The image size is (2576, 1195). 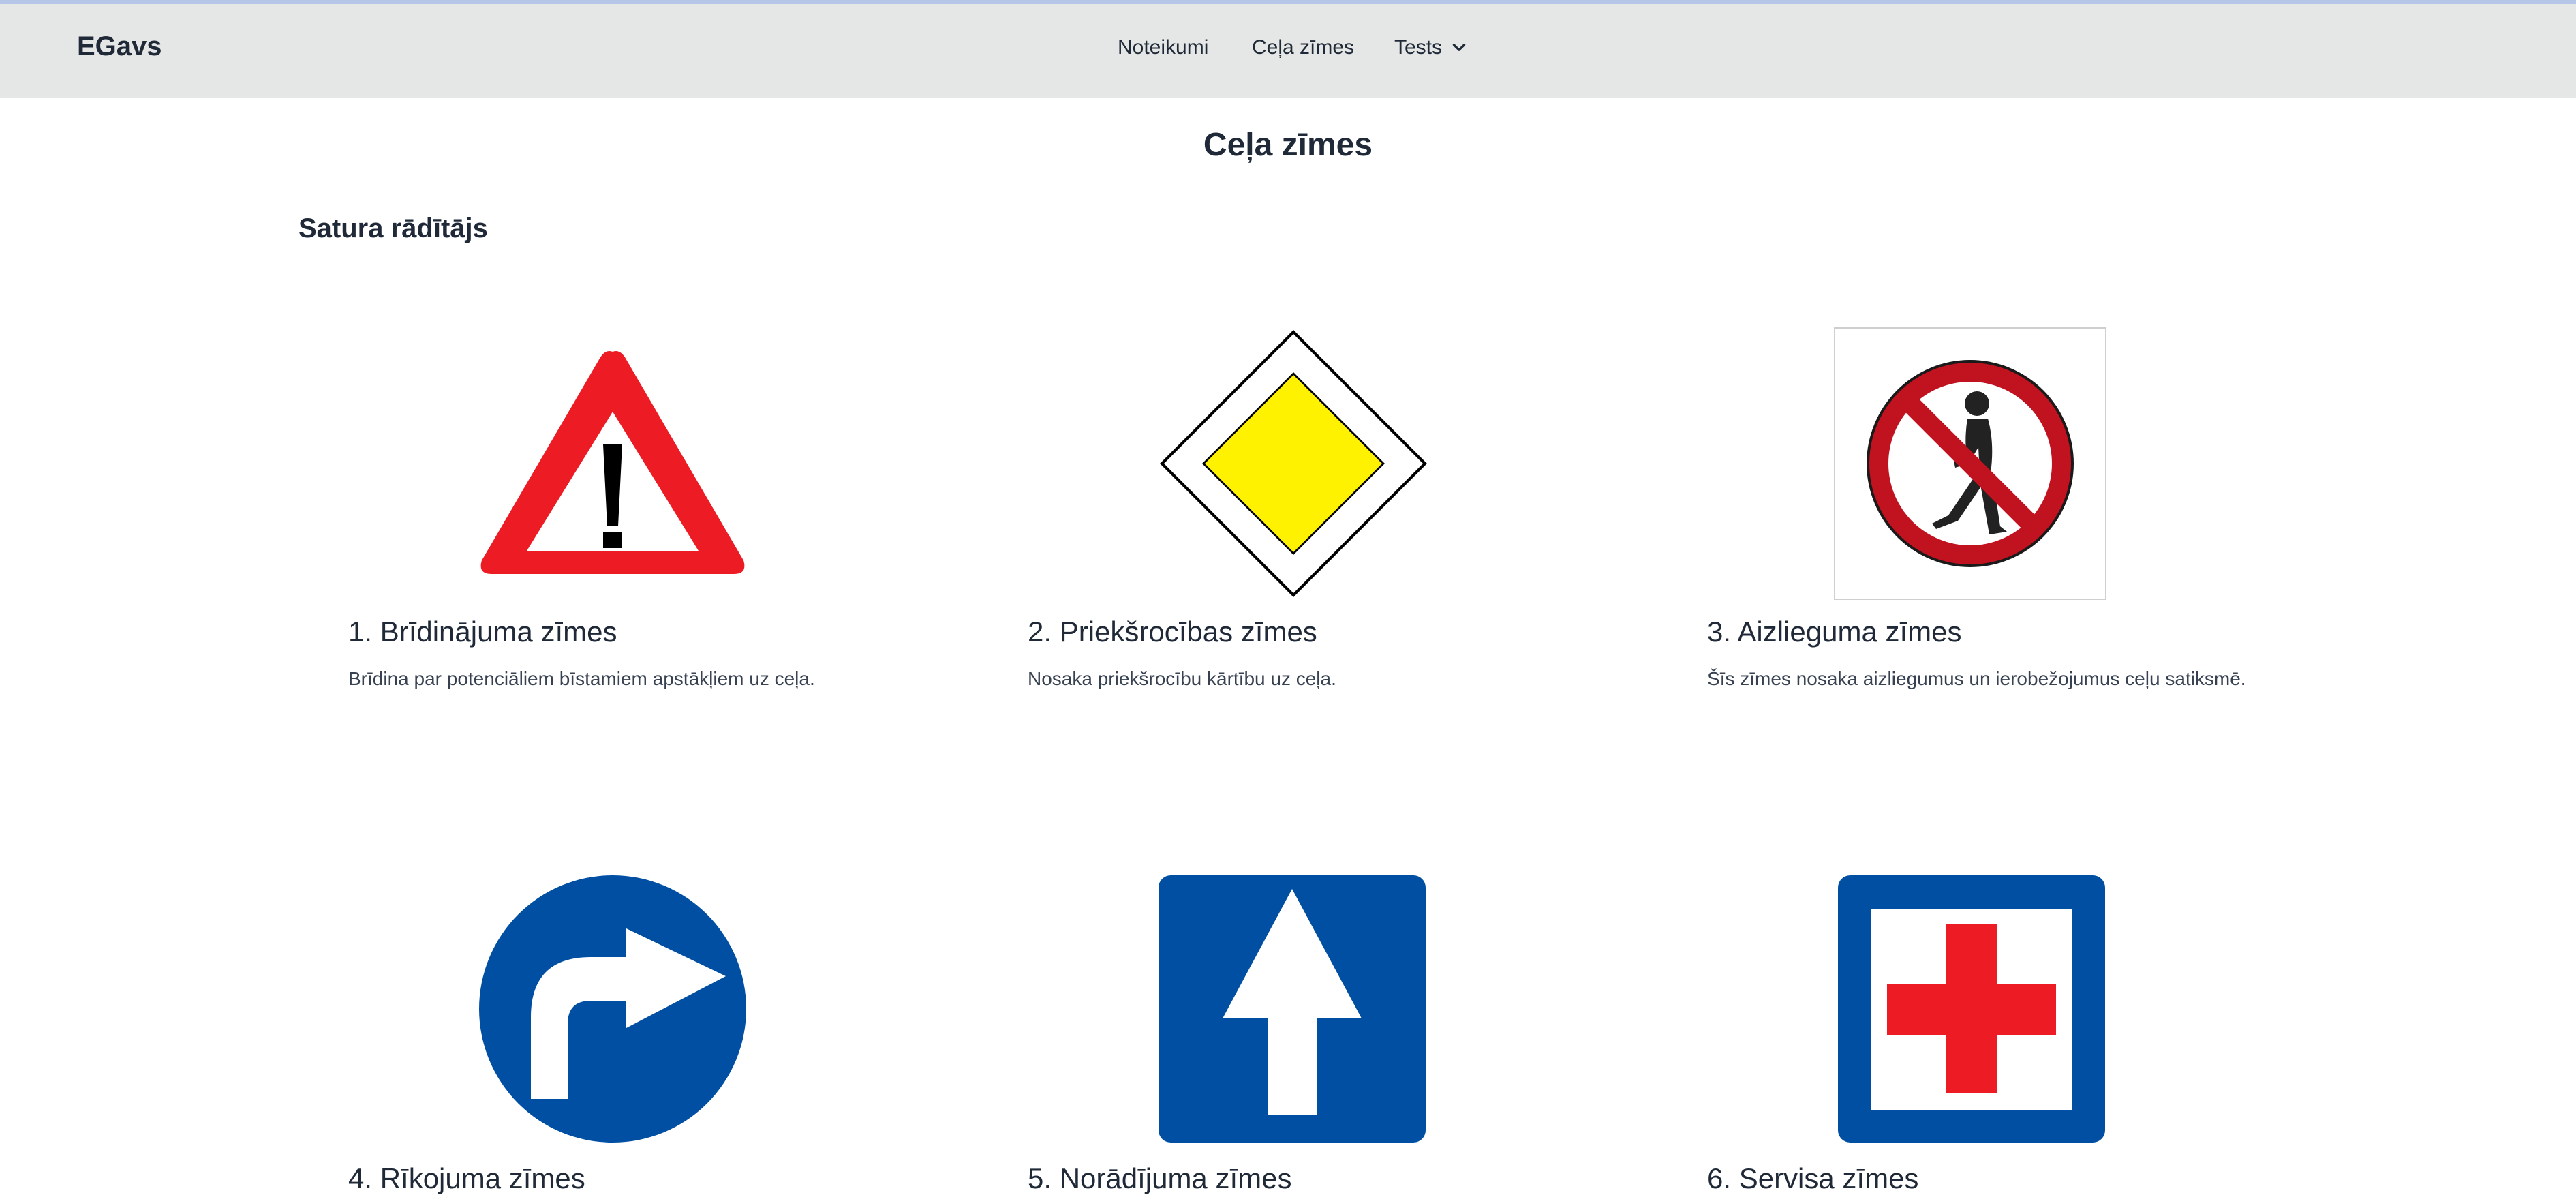 What do you see at coordinates (612, 463) in the screenshot?
I see `warning-sign-icon` at bounding box center [612, 463].